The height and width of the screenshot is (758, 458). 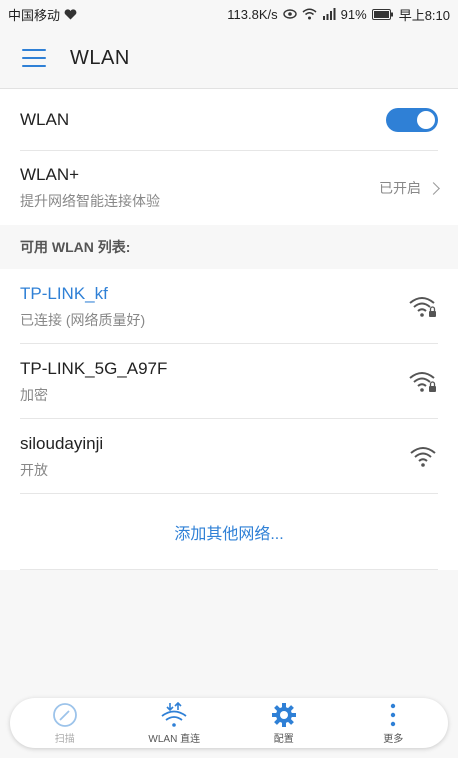 I want to click on available-networks-header: 可用 WLAN 列表:, so click(x=229, y=247).